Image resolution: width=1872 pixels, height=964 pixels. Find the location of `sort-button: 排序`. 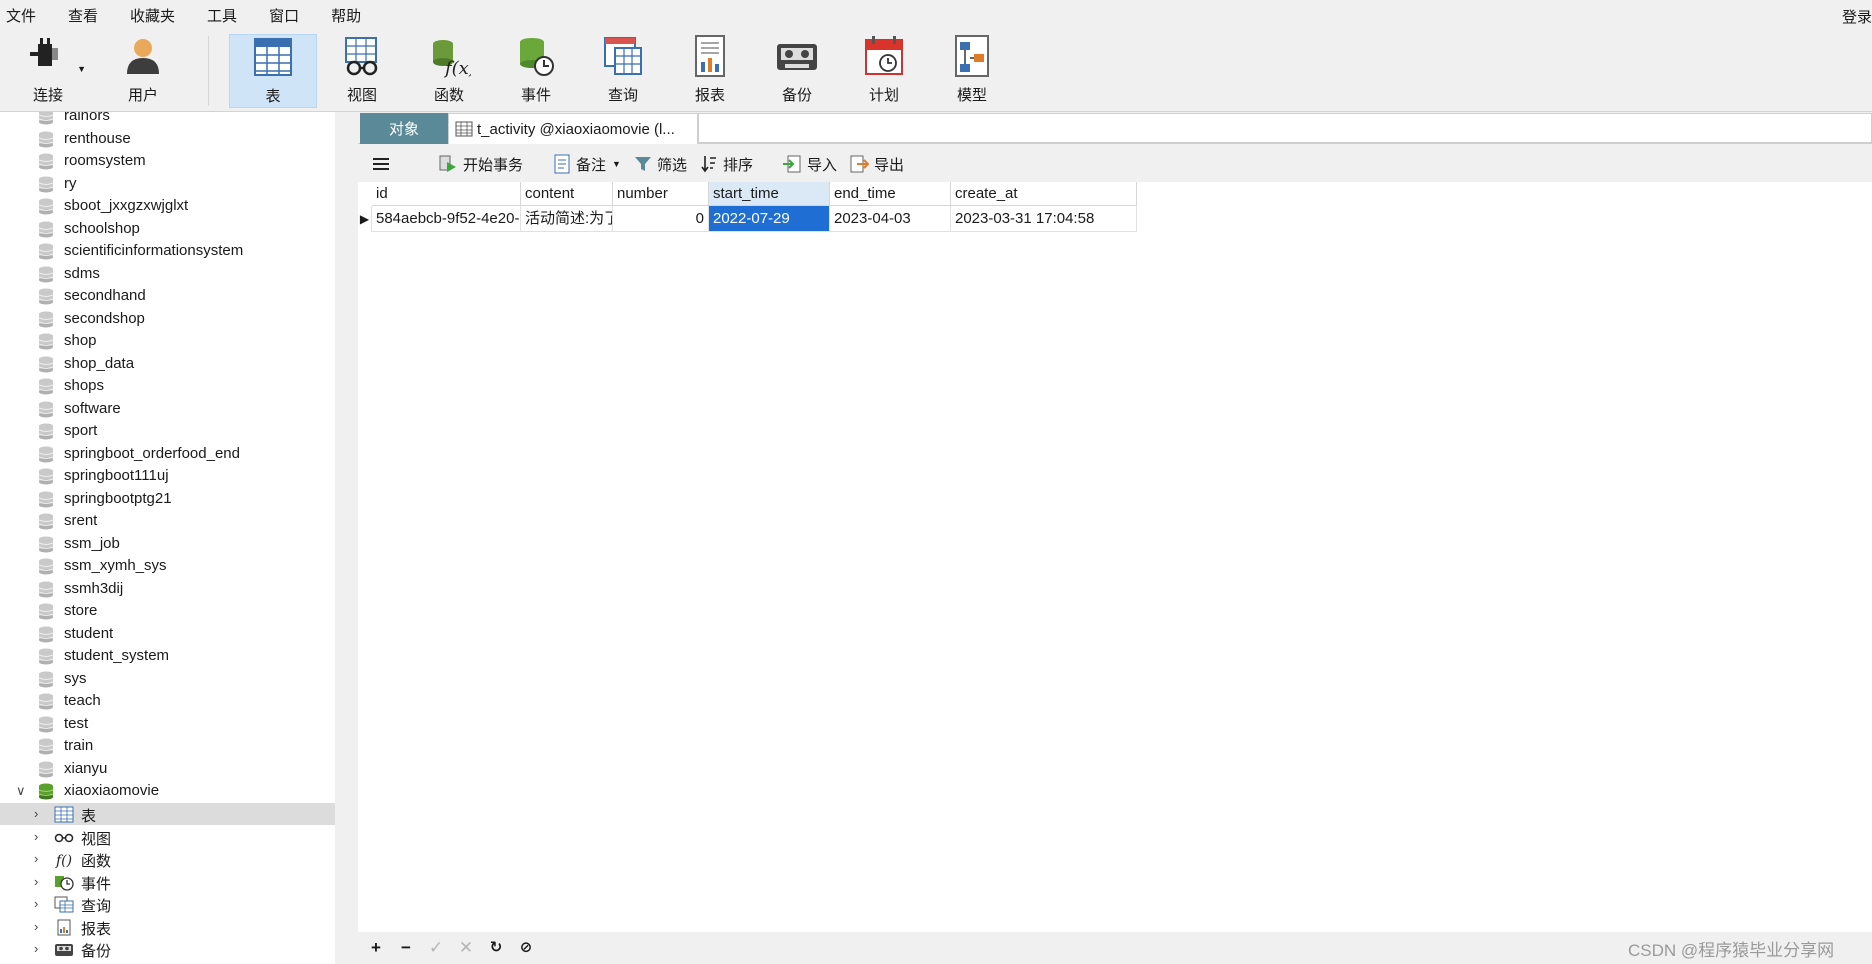

sort-button: 排序 is located at coordinates (726, 164).